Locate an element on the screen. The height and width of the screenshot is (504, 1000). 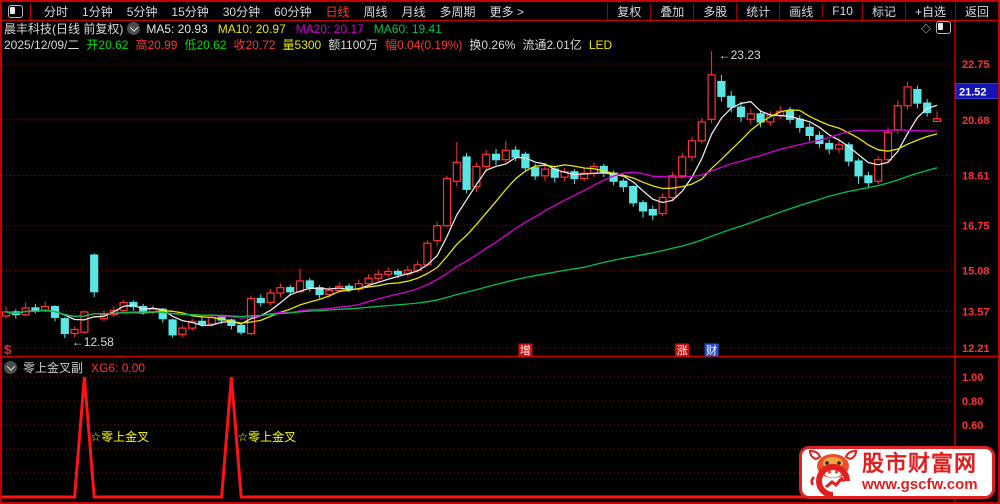
menu-item-tool-3: 统计 is located at coordinates (757, 11).